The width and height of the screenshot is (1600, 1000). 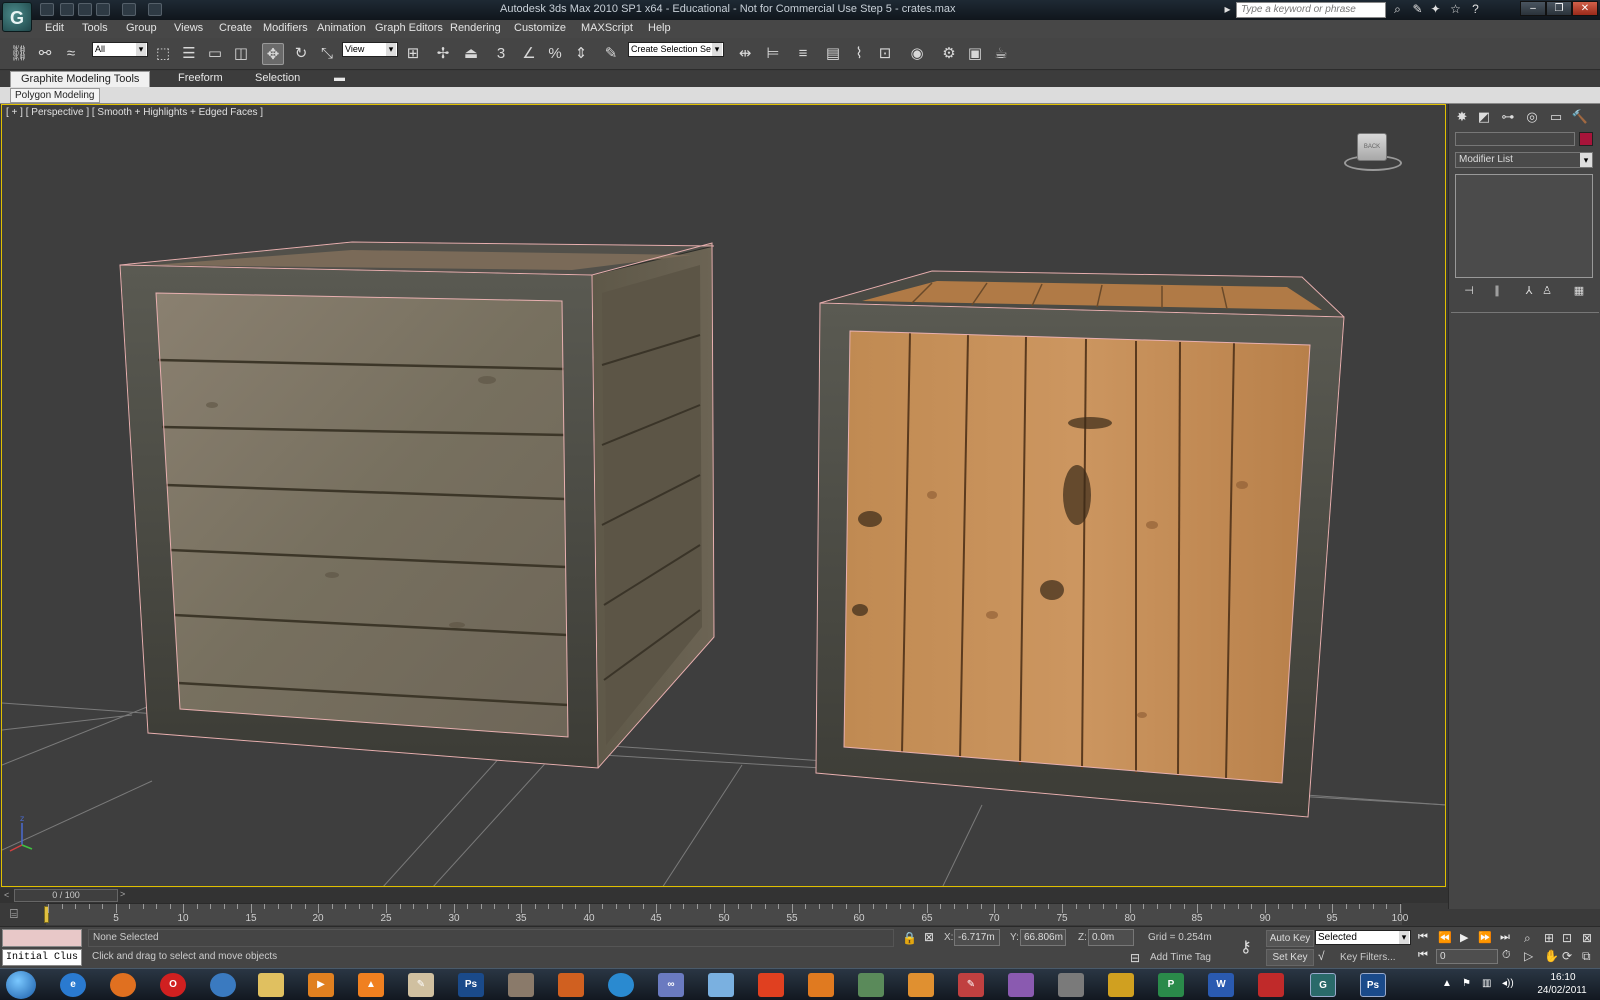 What do you see at coordinates (277, 79) in the screenshot?
I see `tab-selection: Selection` at bounding box center [277, 79].